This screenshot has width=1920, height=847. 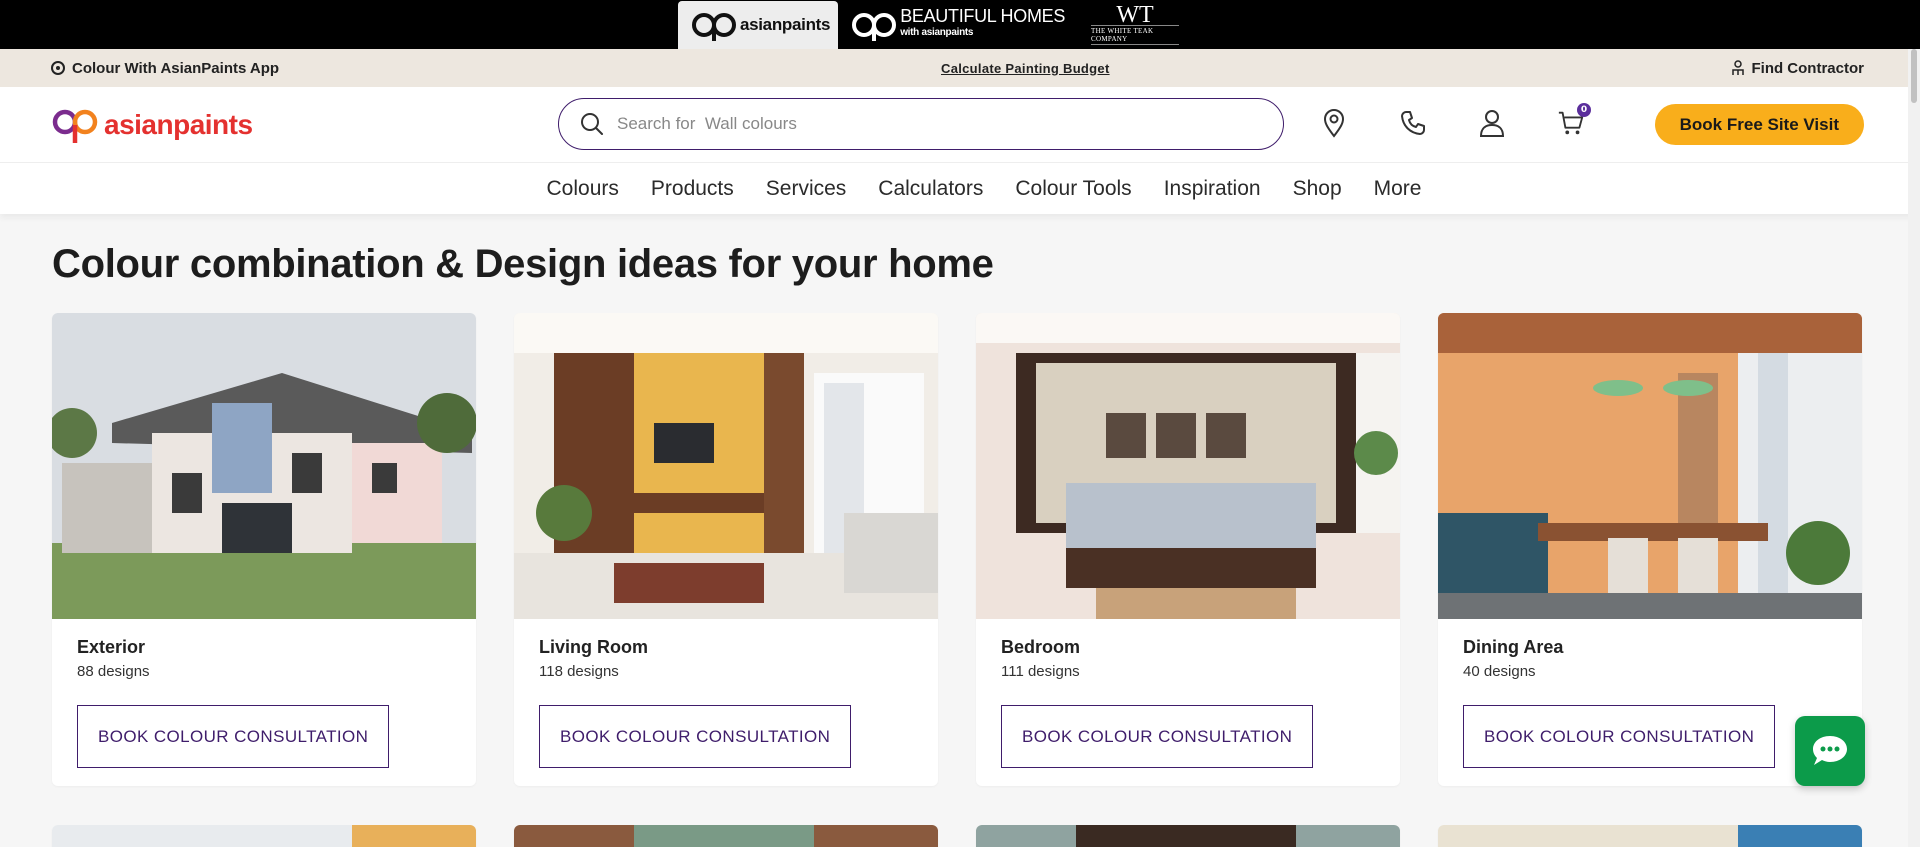 What do you see at coordinates (1650, 466) in the screenshot?
I see `dining-area-image` at bounding box center [1650, 466].